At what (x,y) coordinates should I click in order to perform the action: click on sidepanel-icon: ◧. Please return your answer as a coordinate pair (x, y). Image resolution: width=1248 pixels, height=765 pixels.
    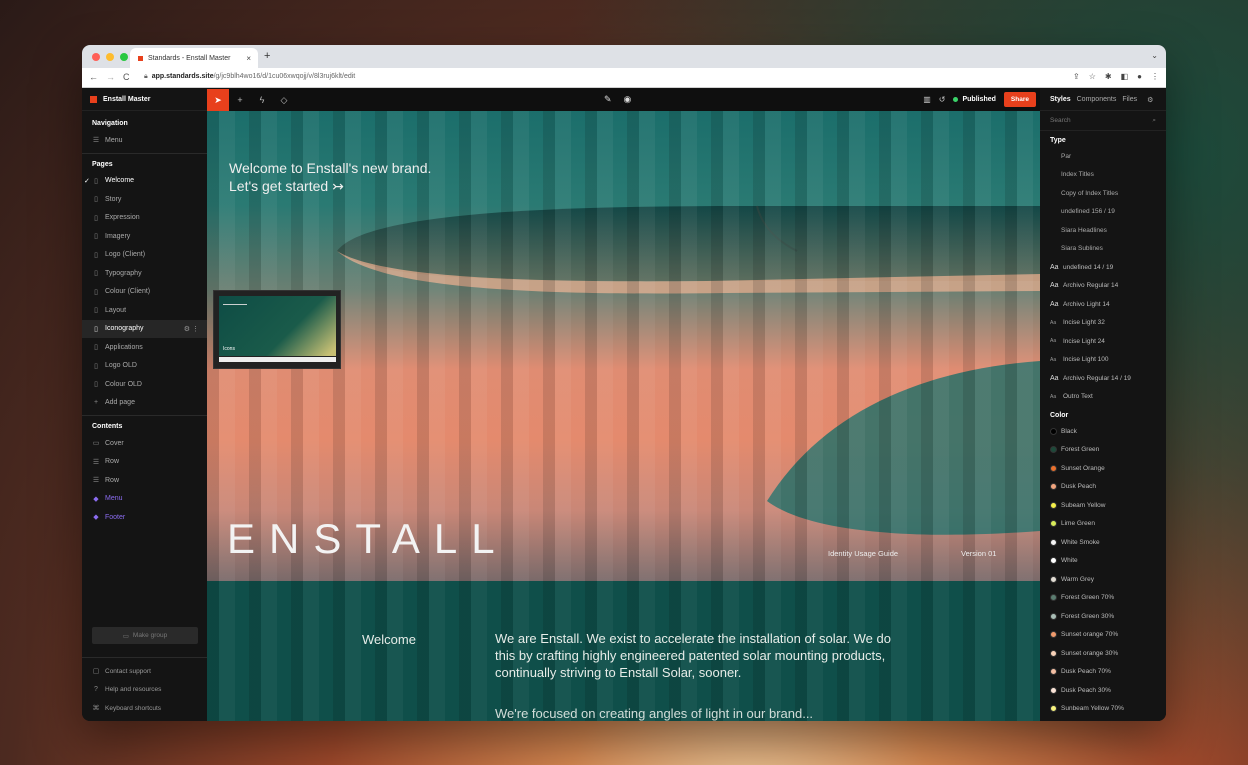
    Looking at the image, I should click on (1125, 76).